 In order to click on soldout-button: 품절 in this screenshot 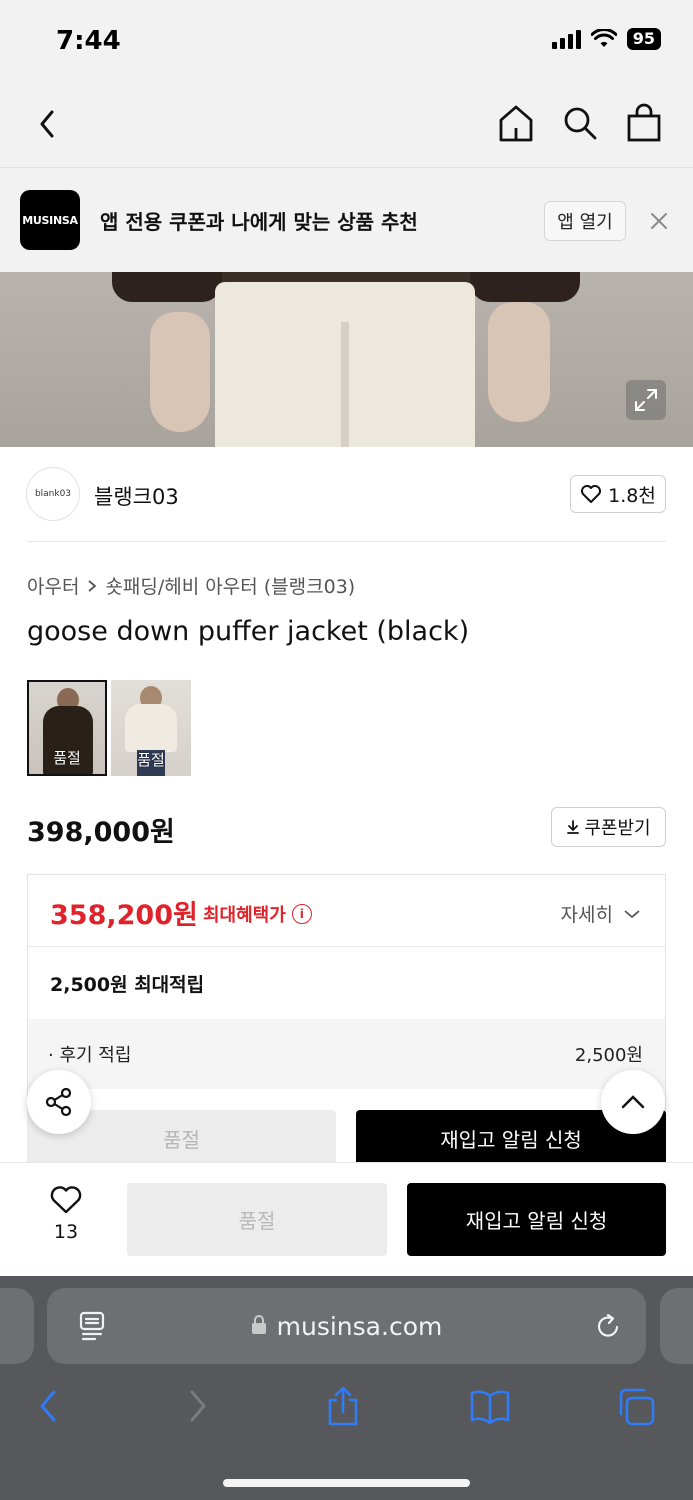, I will do `click(257, 1219)`.